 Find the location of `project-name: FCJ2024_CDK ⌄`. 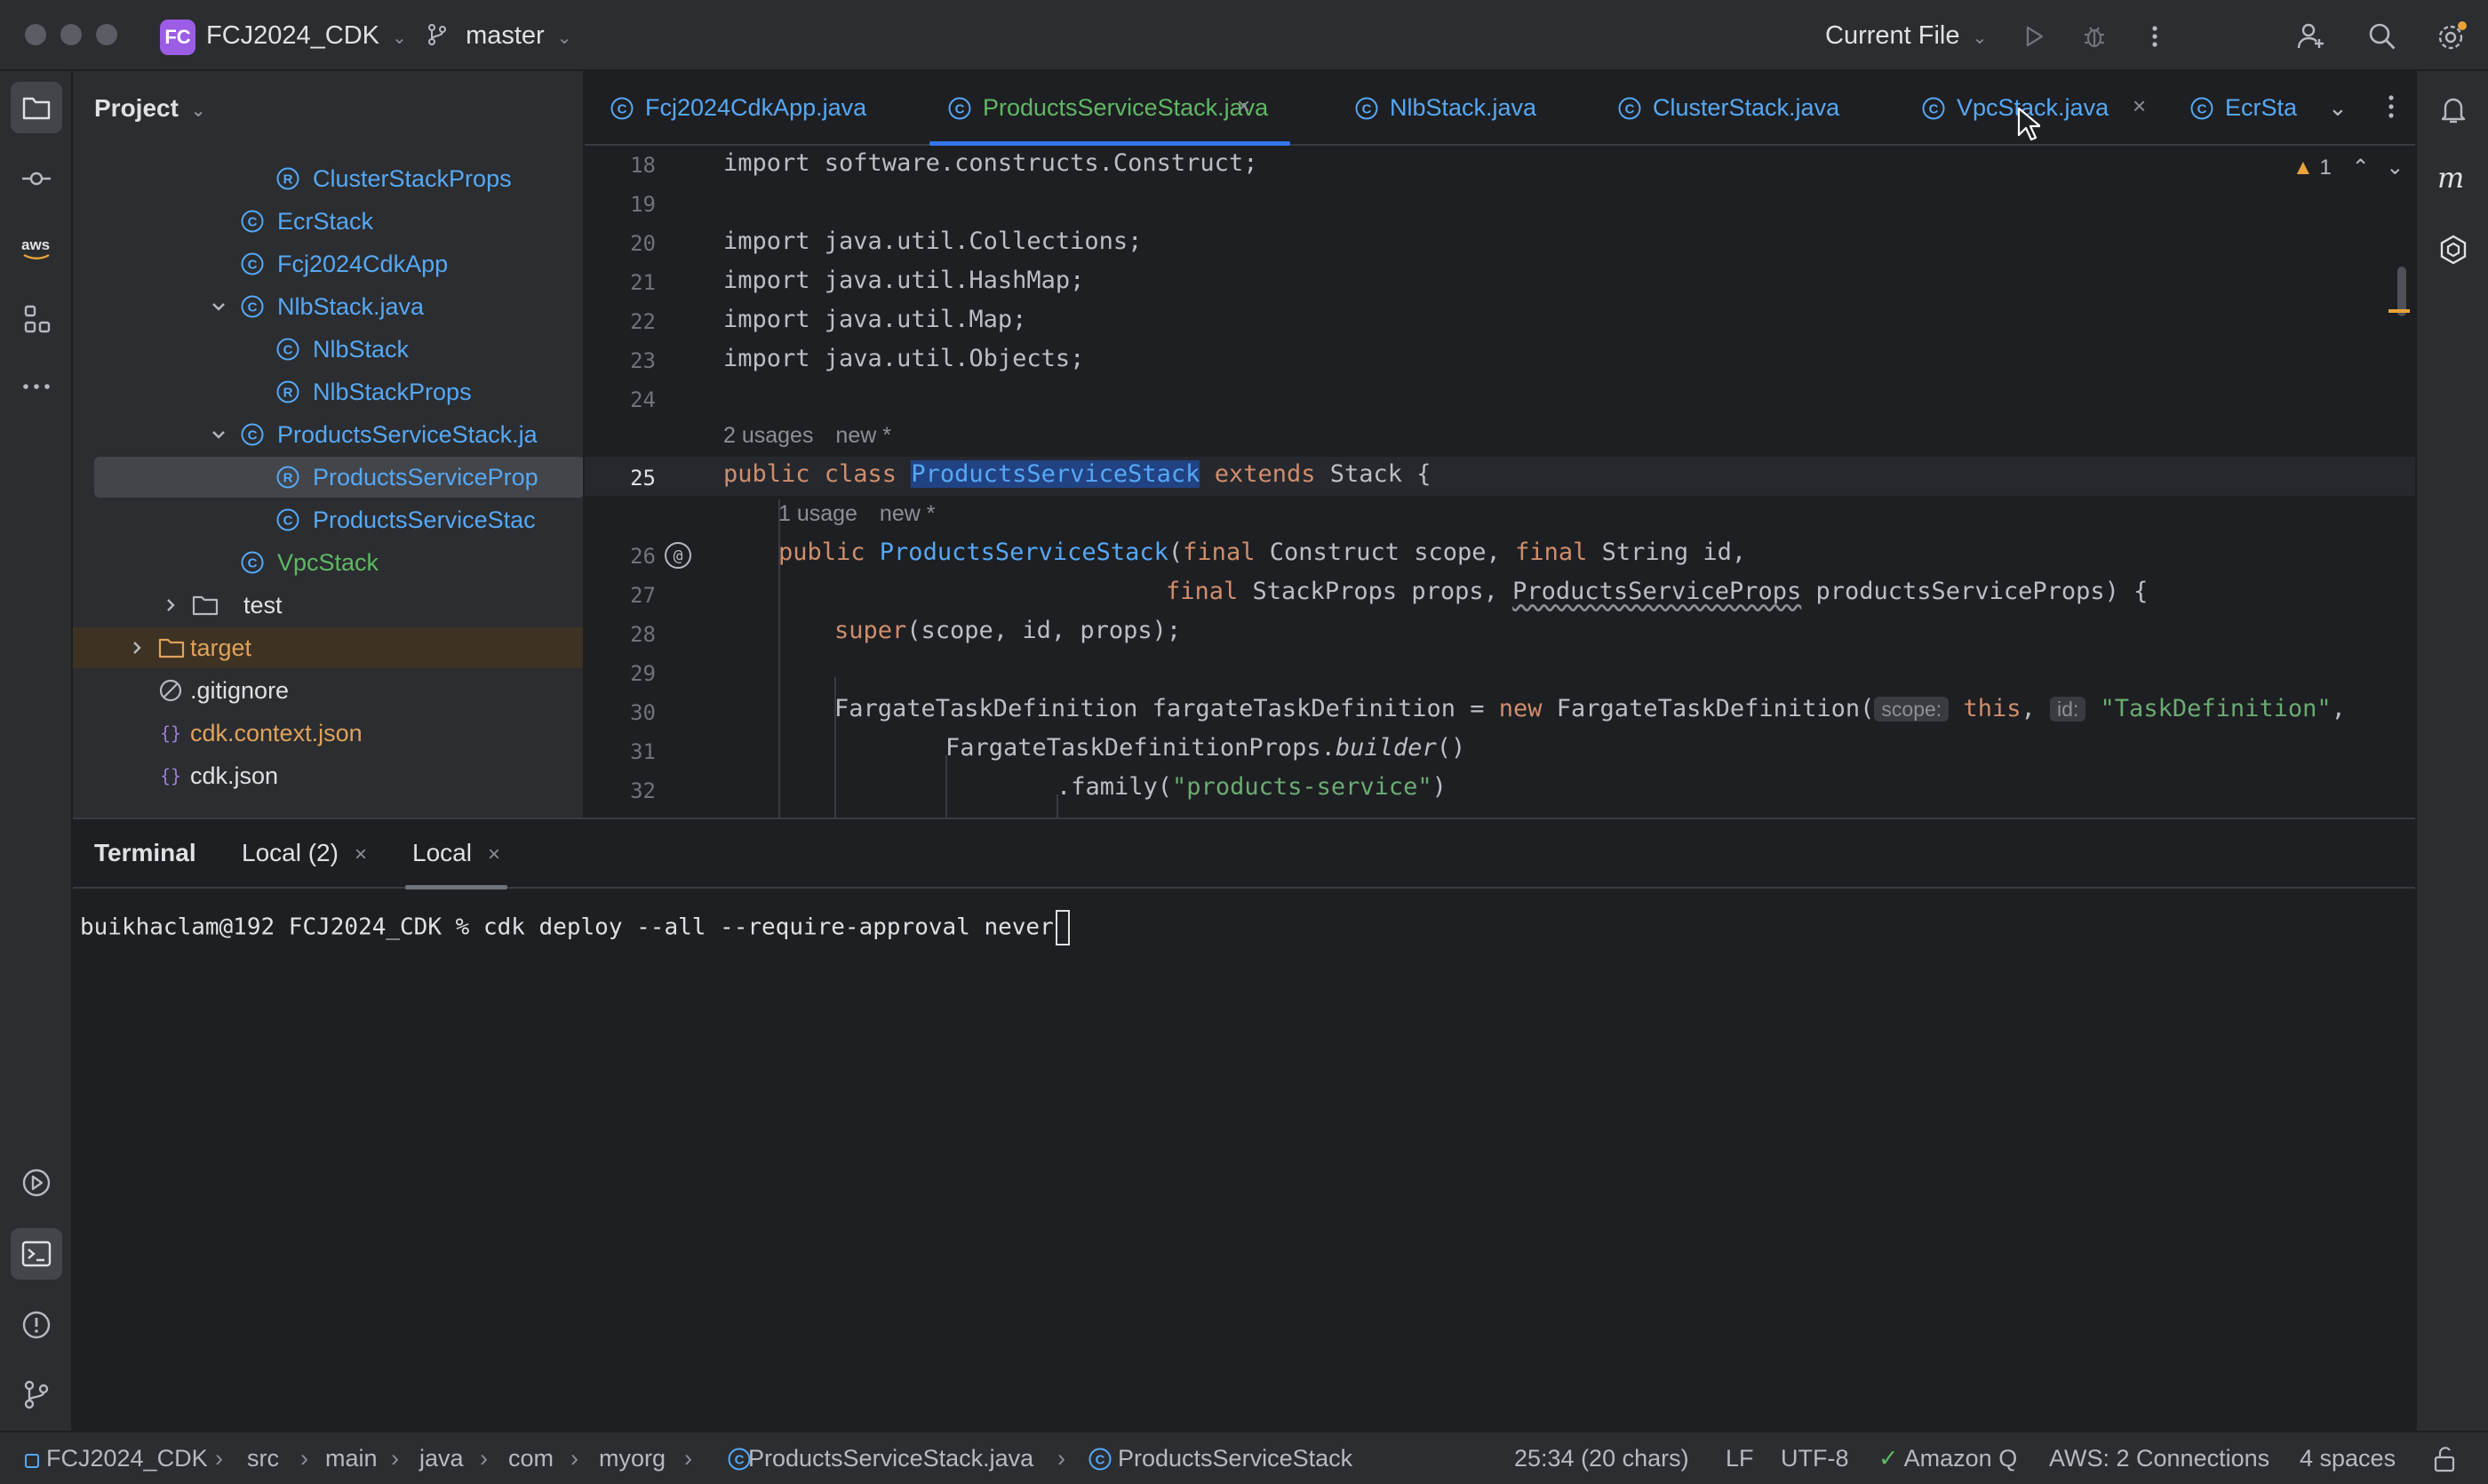

project-name: FCJ2024_CDK ⌄ is located at coordinates (306, 36).